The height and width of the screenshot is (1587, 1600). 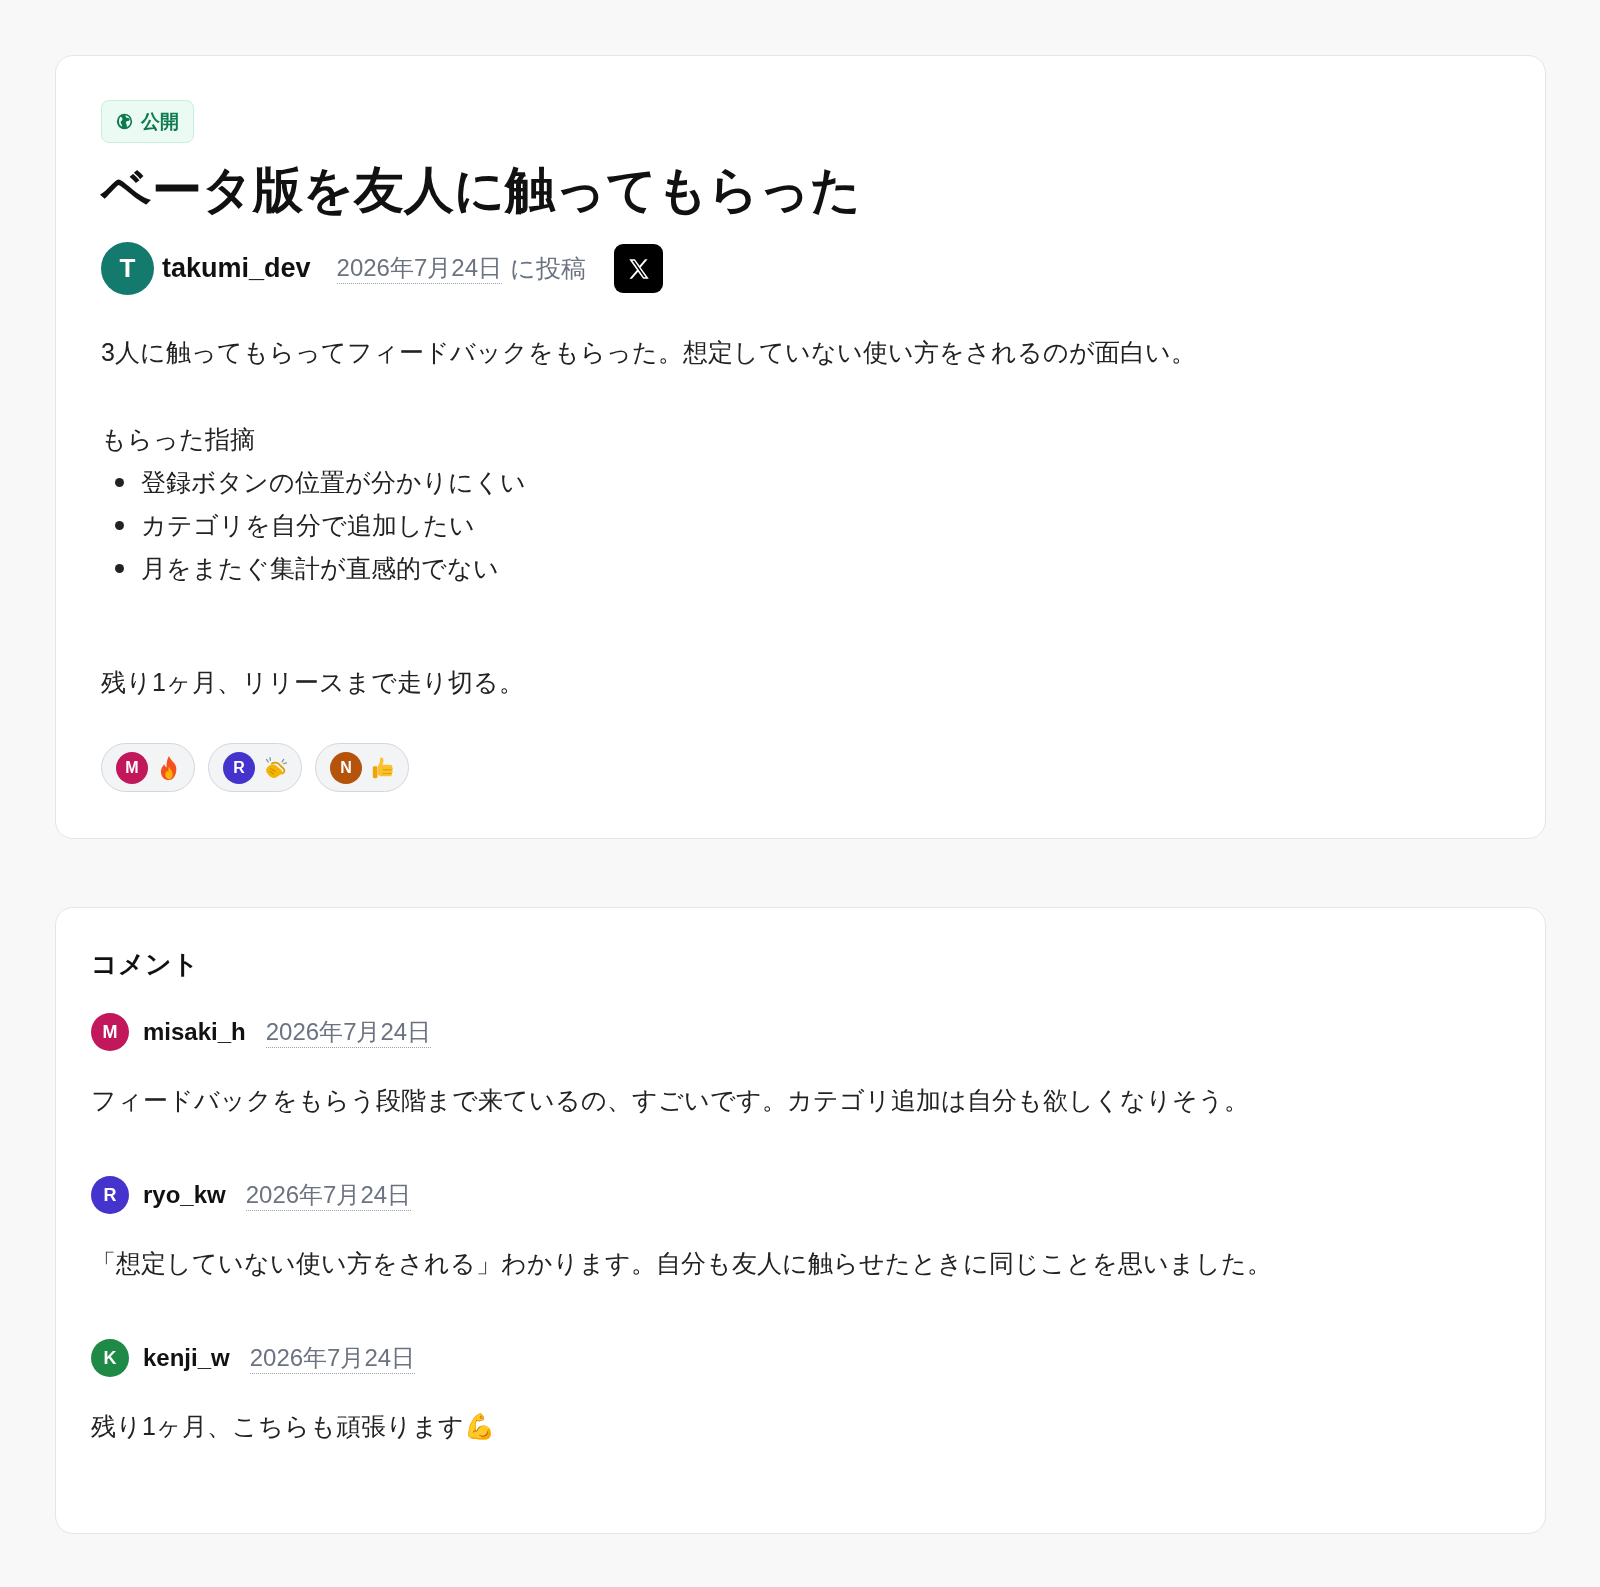 What do you see at coordinates (194, 1032) in the screenshot?
I see `commenter-name: misaki_h` at bounding box center [194, 1032].